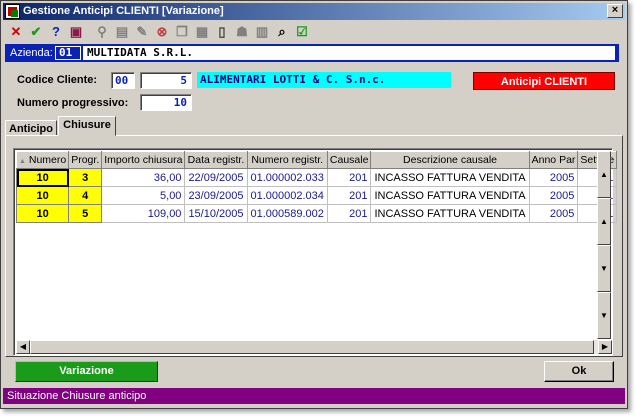 This screenshot has height=416, width=635. I want to click on column-header-anno: Anno Par, so click(553, 160).